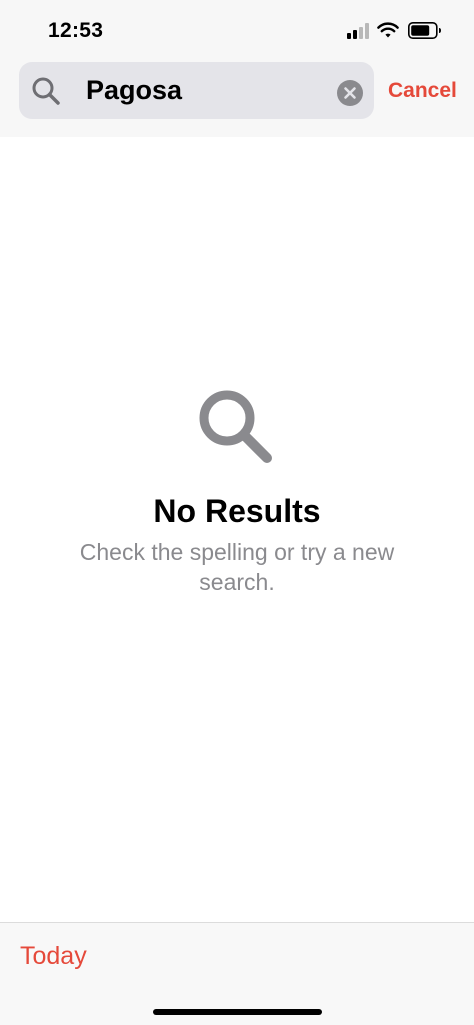 This screenshot has width=474, height=1025. What do you see at coordinates (424, 30) in the screenshot?
I see `battery-icon` at bounding box center [424, 30].